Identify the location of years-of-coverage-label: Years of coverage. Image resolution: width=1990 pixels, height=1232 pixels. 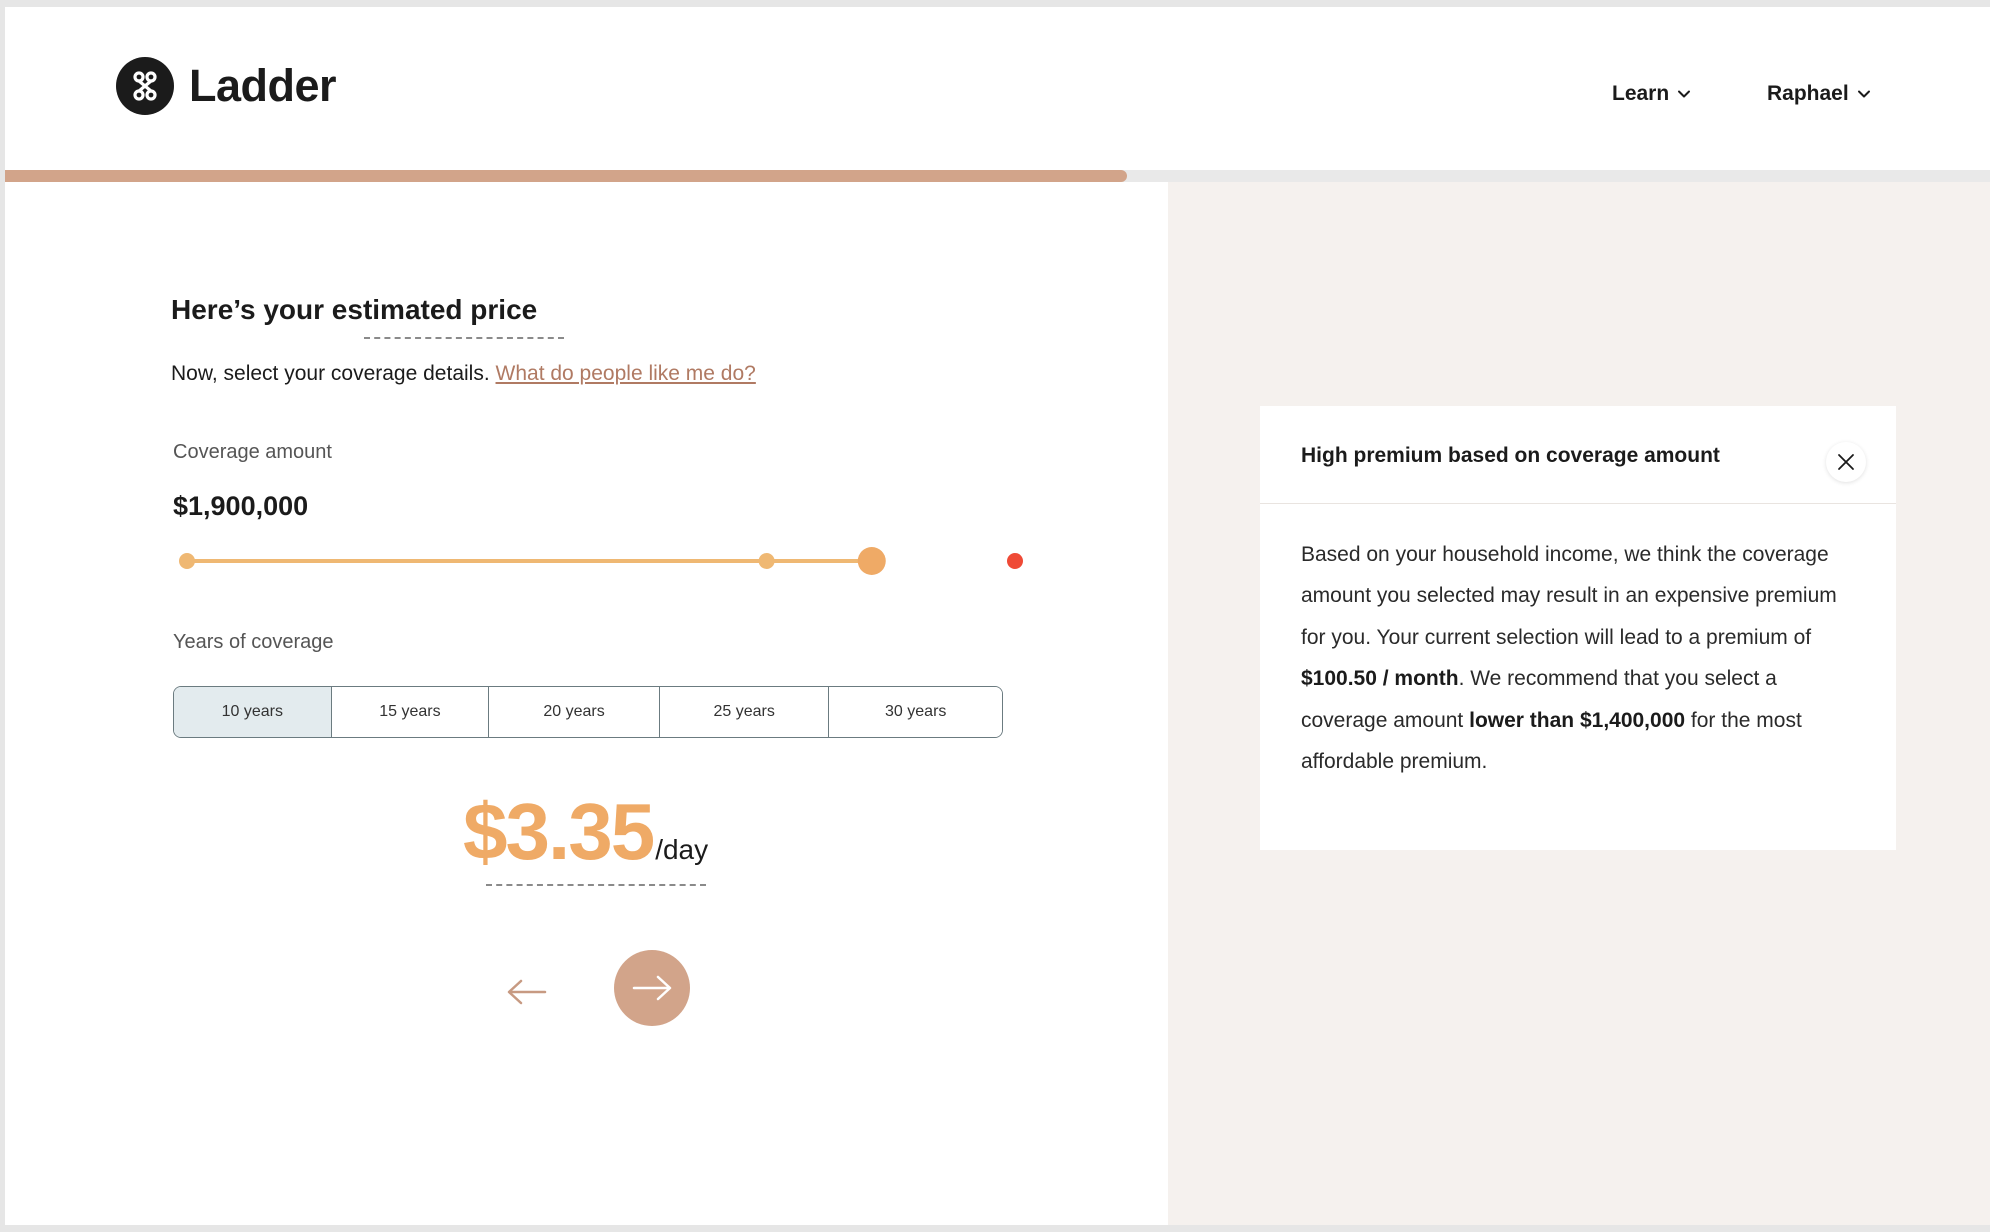
(253, 642).